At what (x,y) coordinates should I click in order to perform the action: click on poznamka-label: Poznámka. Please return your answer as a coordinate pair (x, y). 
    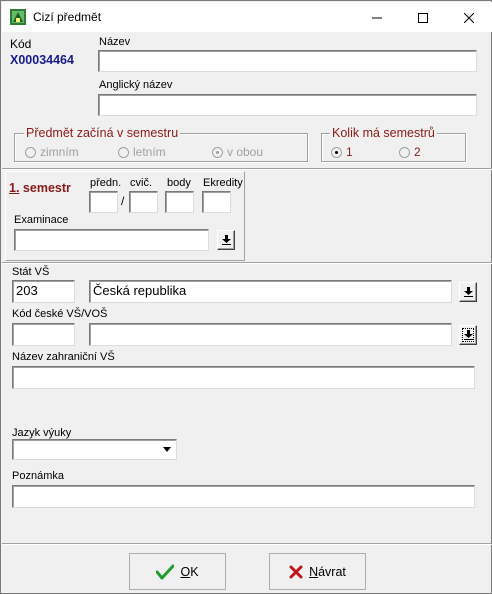
    Looking at the image, I should click on (38, 476).